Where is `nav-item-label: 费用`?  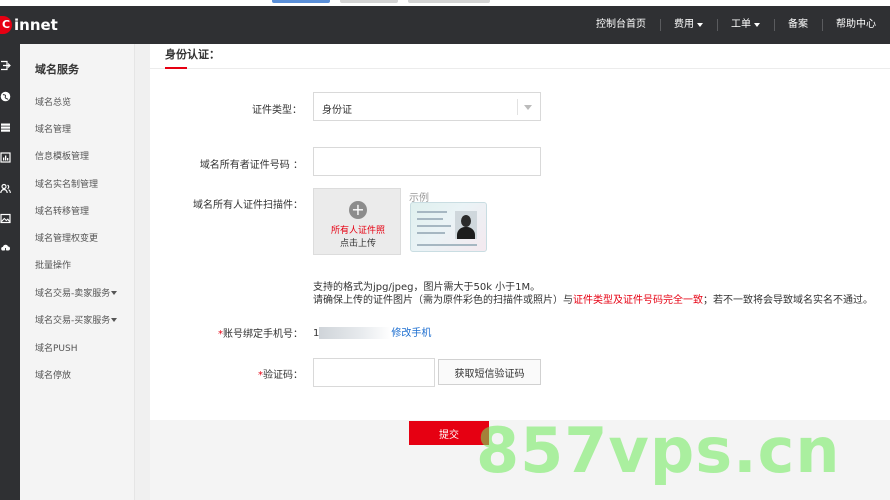 nav-item-label: 费用 is located at coordinates (684, 24).